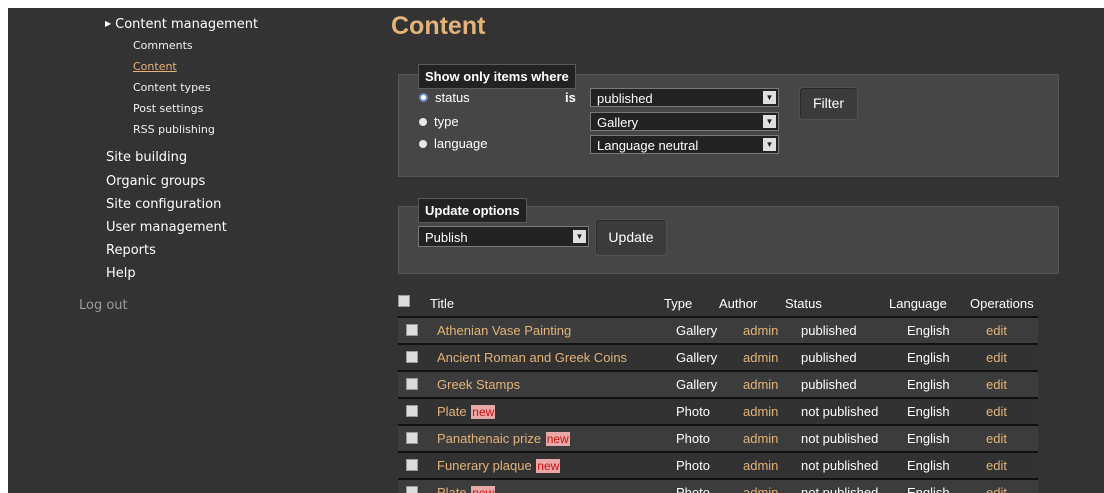 Image resolution: width=1104 pixels, height=493 pixels. I want to click on sidebar-item-organic-groups: Organic groups, so click(155, 181).